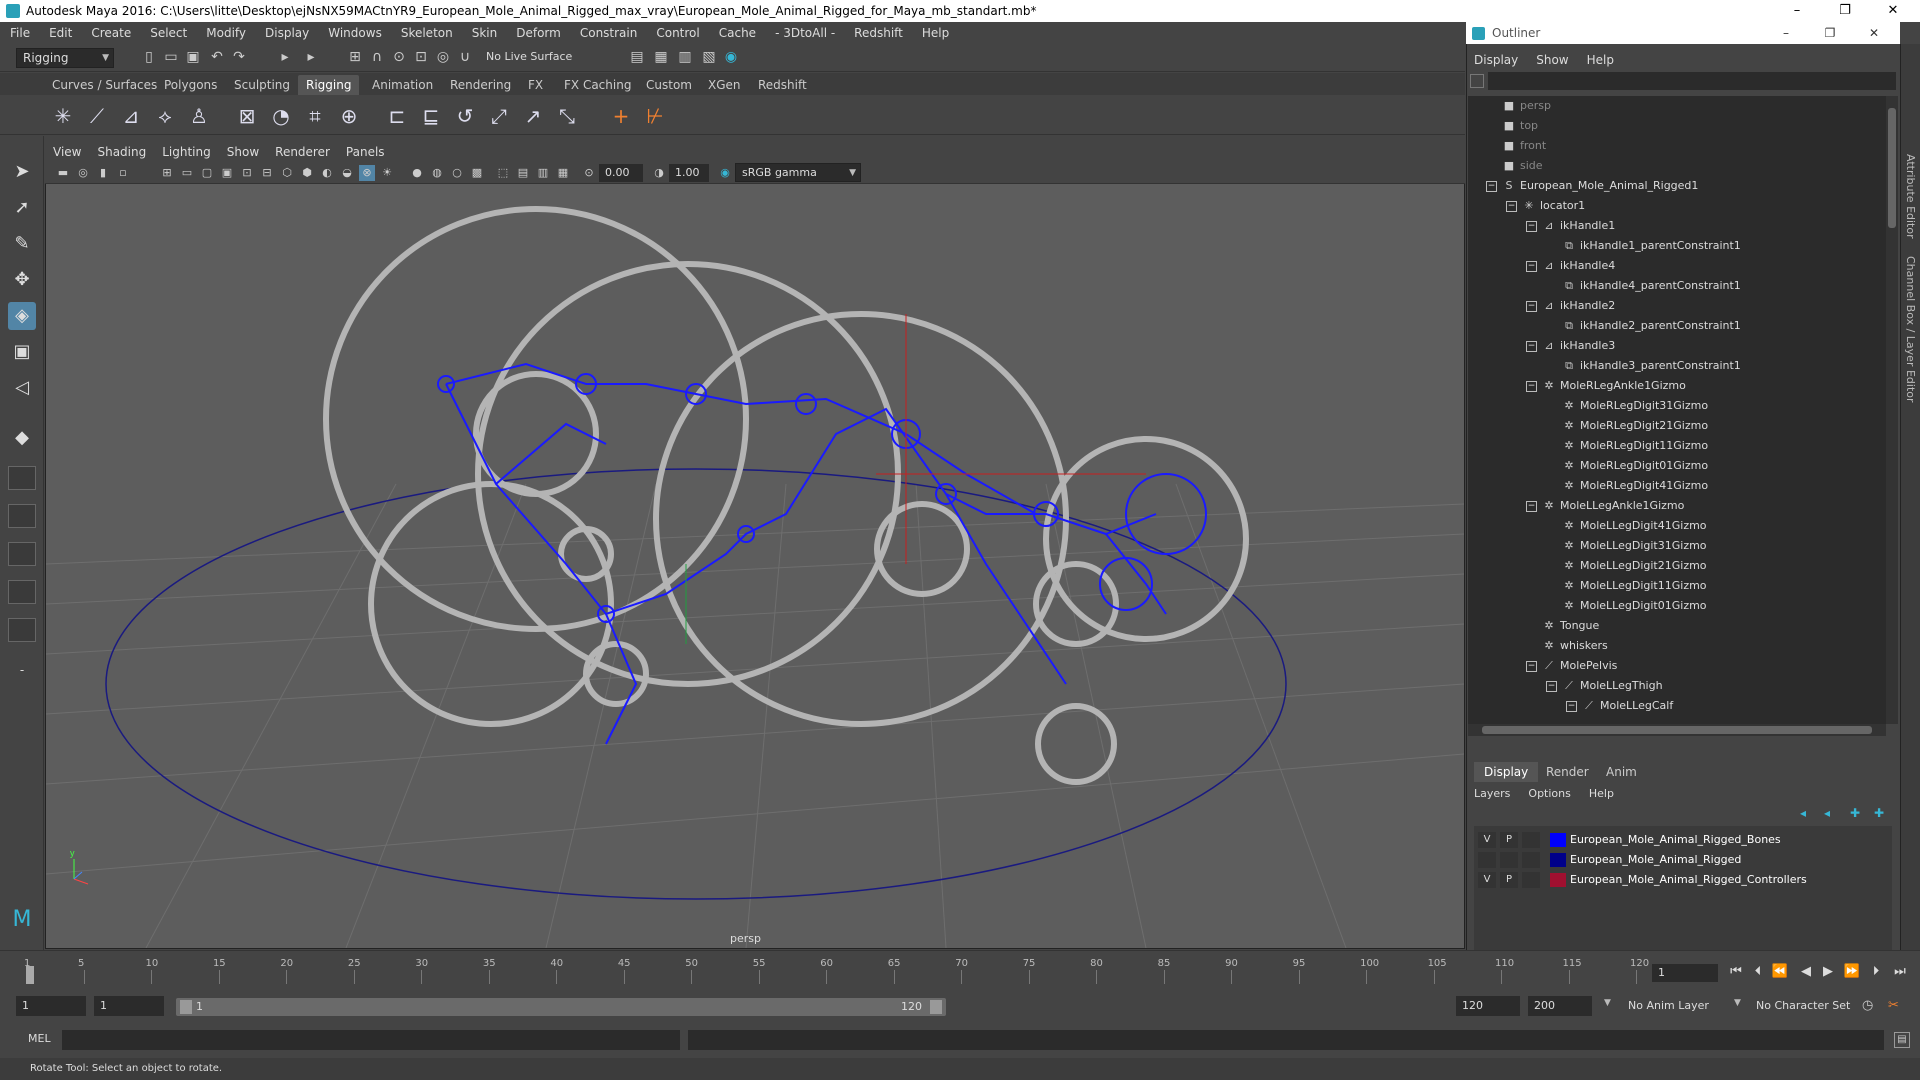 The image size is (1920, 1080). What do you see at coordinates (367, 173) in the screenshot?
I see `xray-joints-icon: ⊗` at bounding box center [367, 173].